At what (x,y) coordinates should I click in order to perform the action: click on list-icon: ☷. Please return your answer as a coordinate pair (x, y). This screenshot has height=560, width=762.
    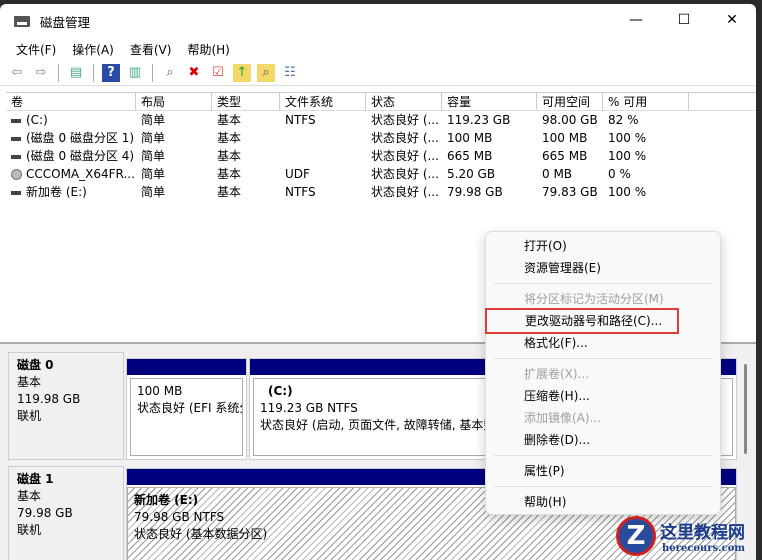
    Looking at the image, I should click on (290, 73).